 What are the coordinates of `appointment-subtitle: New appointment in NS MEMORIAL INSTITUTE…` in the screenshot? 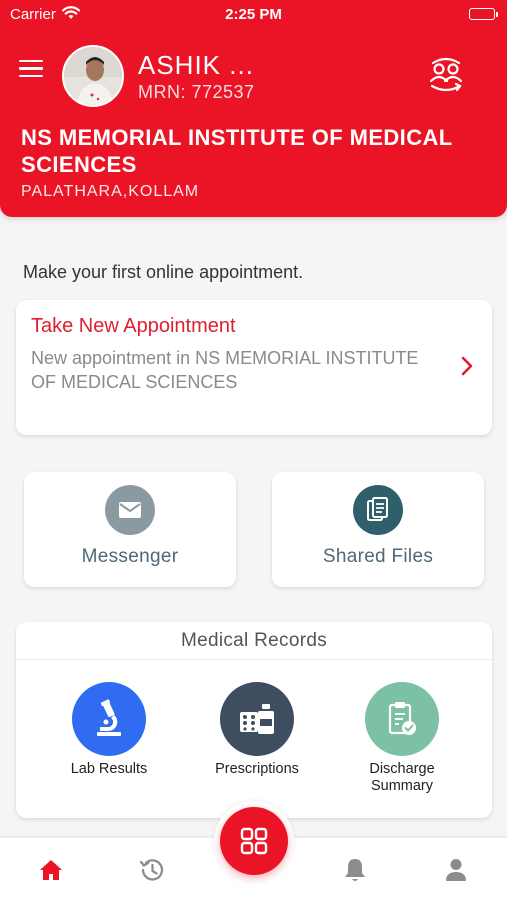 It's located at (225, 370).